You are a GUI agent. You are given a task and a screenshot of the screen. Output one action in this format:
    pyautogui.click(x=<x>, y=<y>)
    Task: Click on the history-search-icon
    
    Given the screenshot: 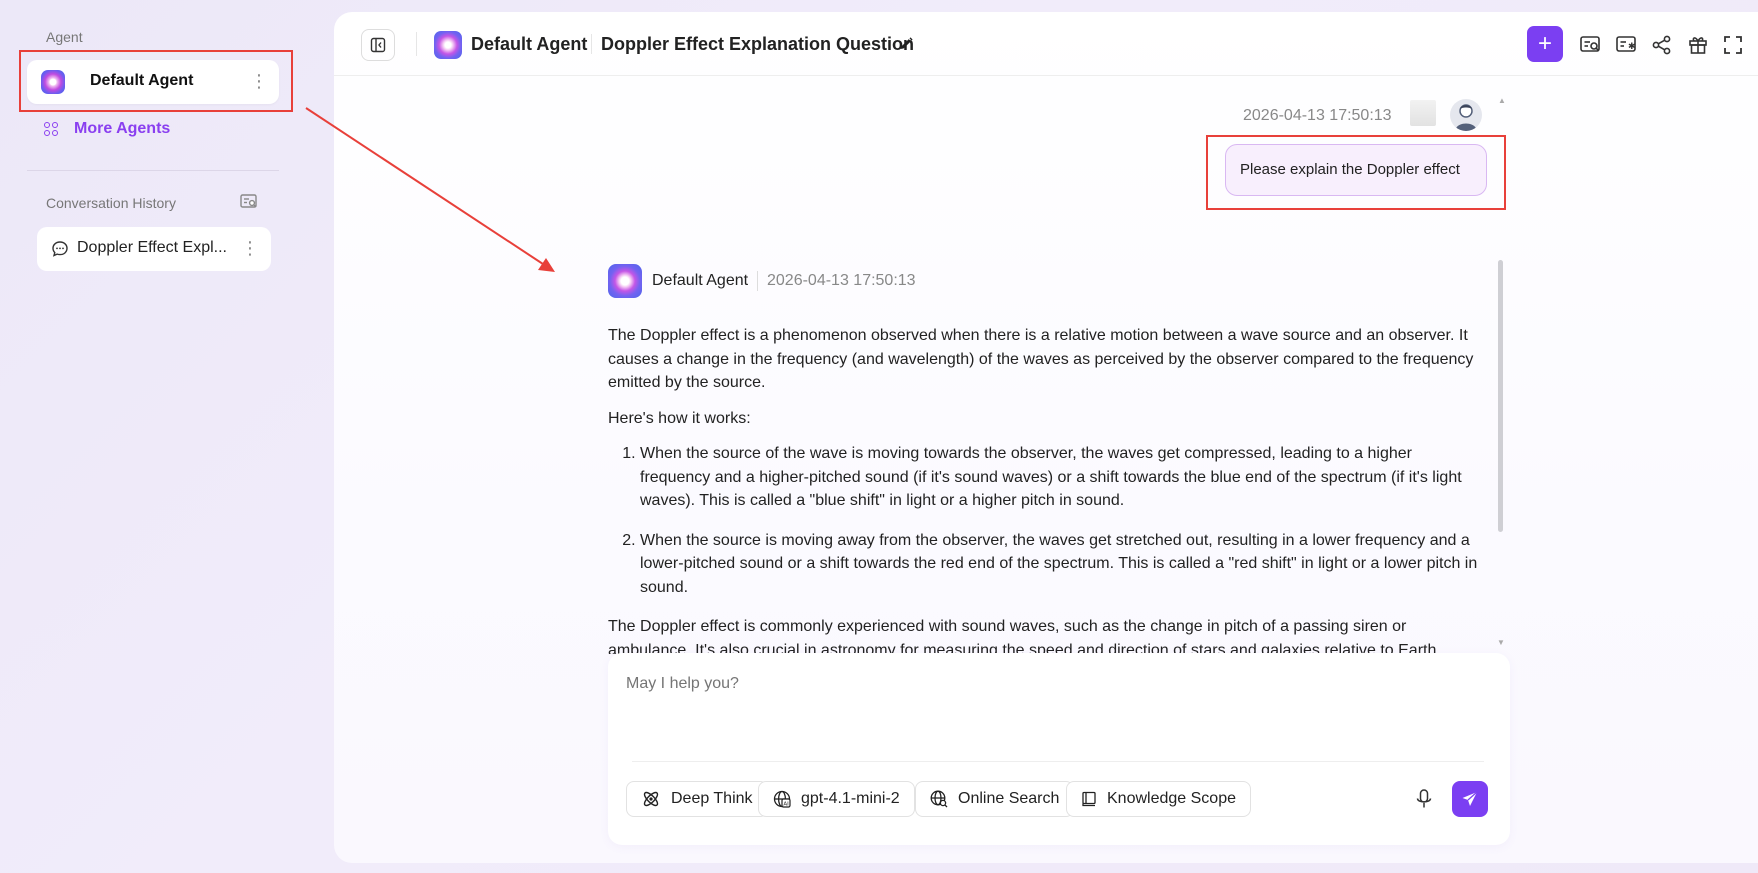 What is the action you would take?
    pyautogui.click(x=249, y=202)
    